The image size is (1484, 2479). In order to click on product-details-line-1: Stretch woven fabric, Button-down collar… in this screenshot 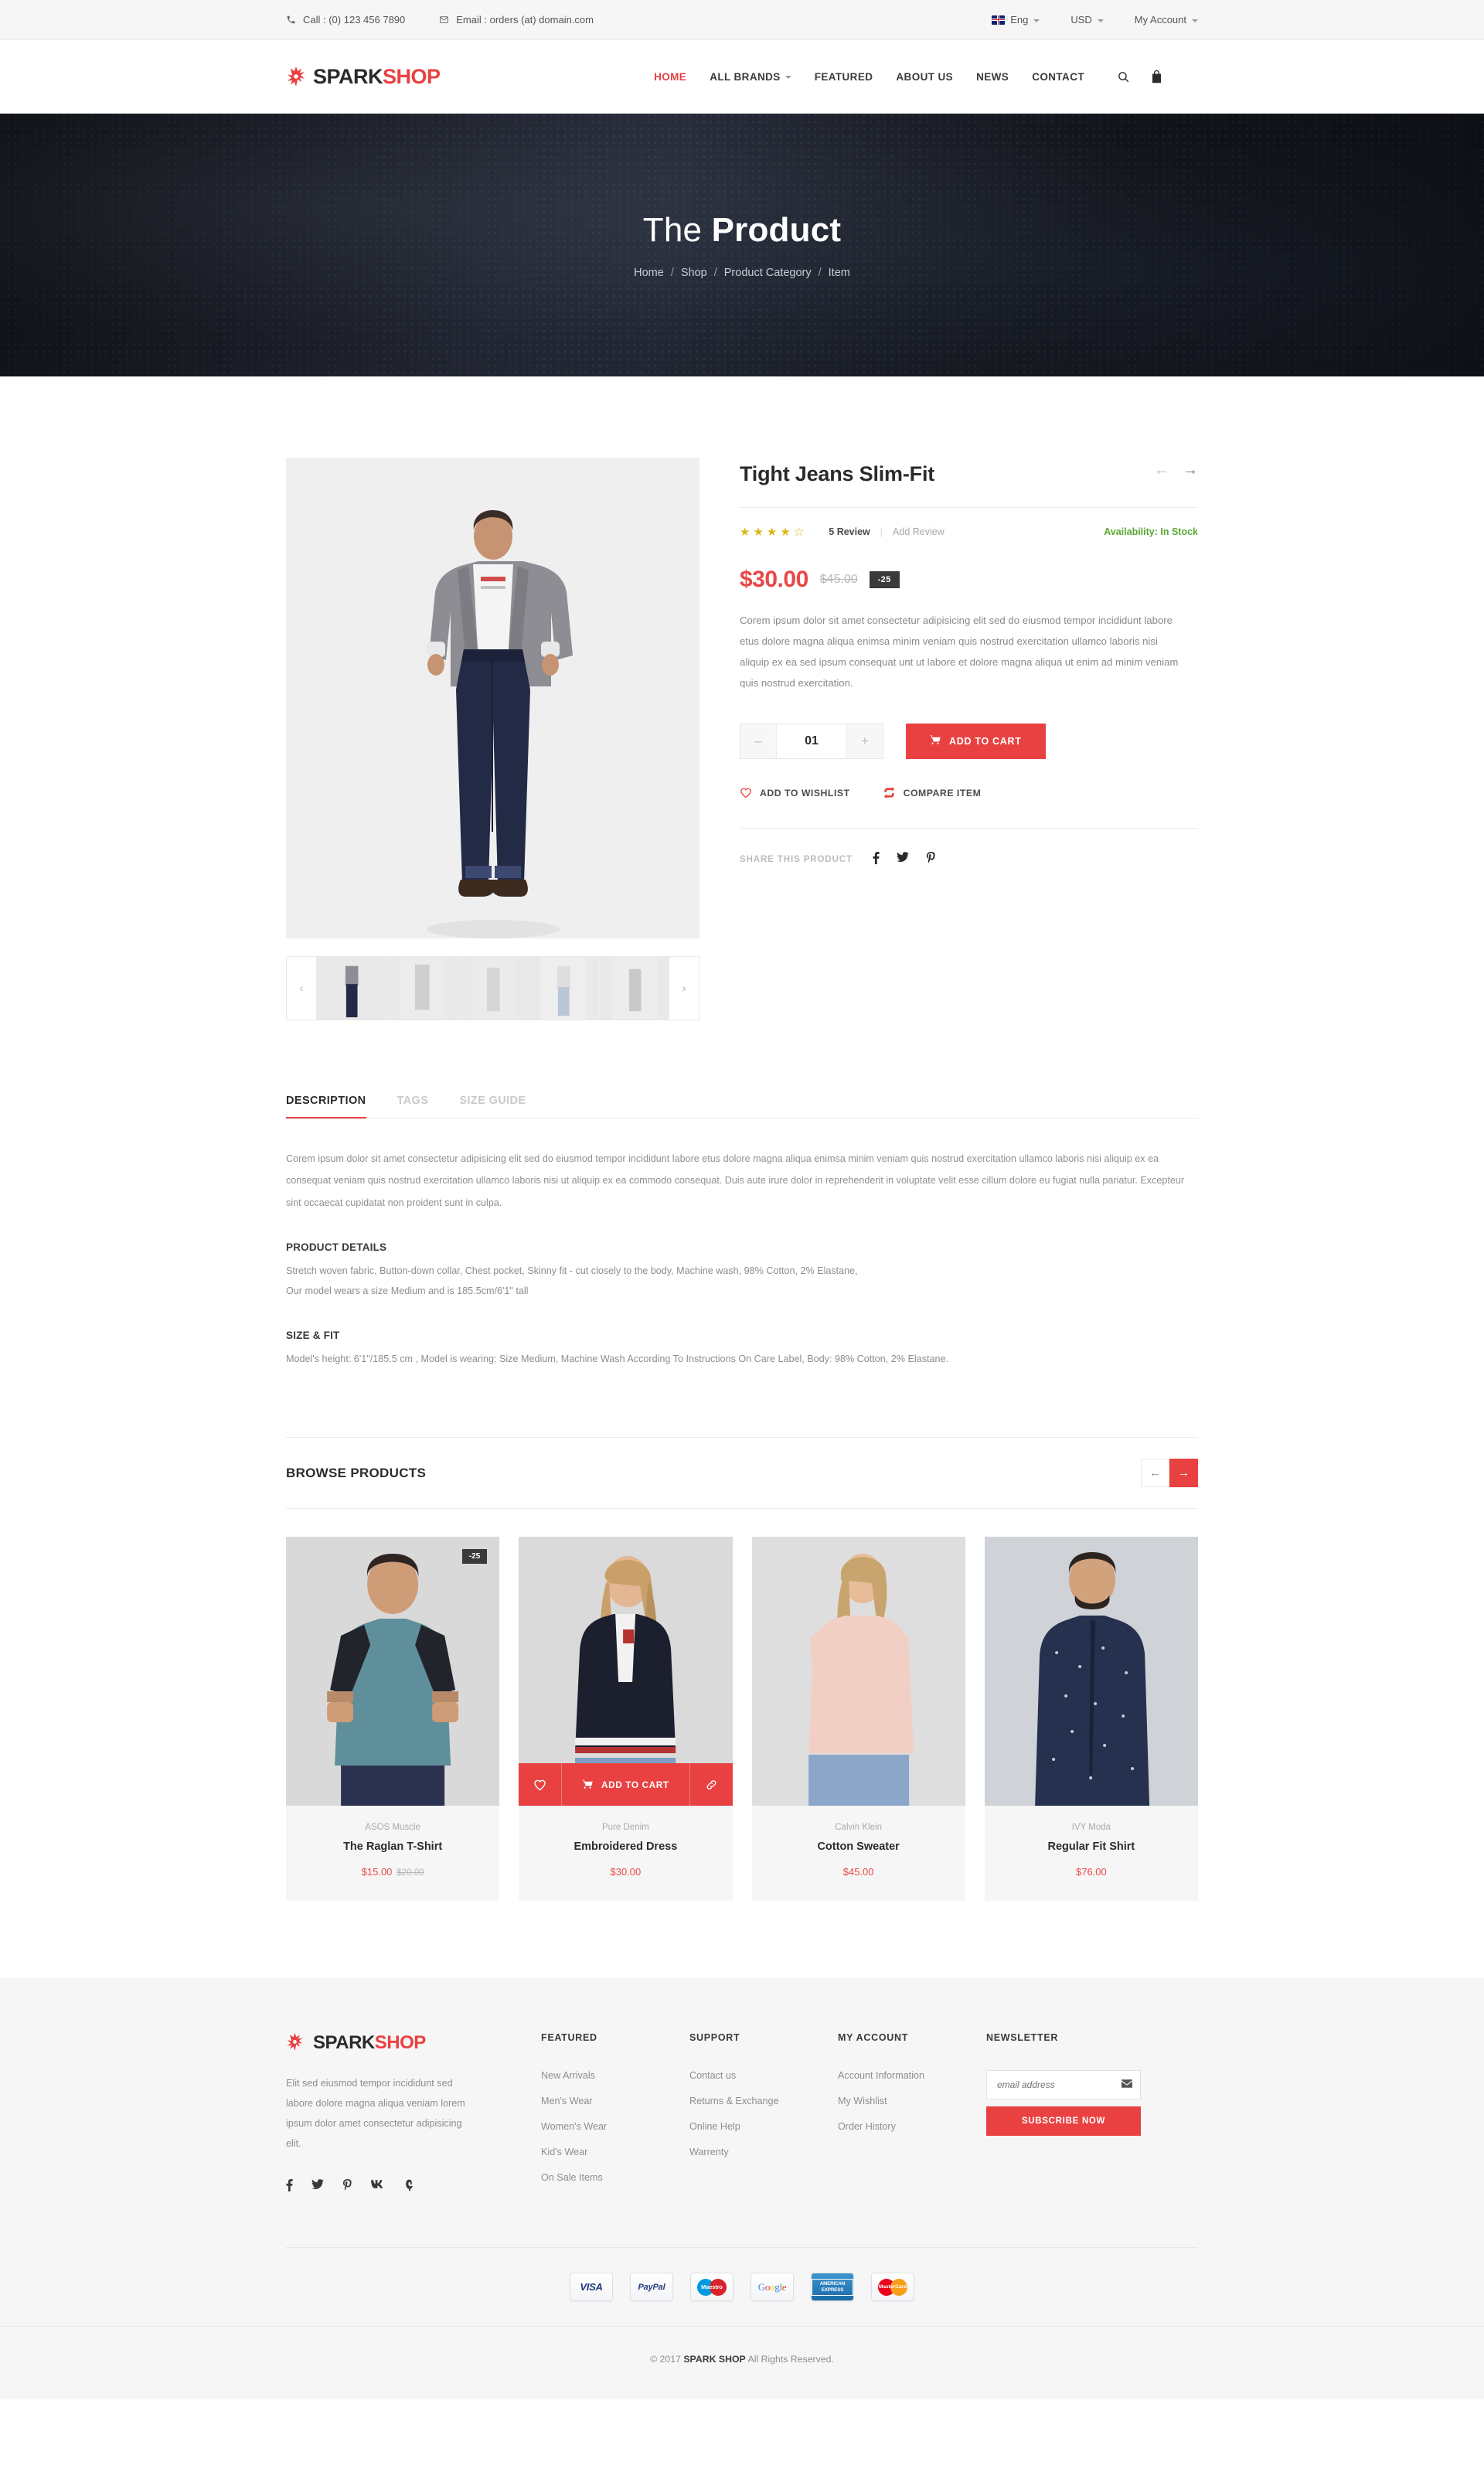, I will do `click(572, 1270)`.